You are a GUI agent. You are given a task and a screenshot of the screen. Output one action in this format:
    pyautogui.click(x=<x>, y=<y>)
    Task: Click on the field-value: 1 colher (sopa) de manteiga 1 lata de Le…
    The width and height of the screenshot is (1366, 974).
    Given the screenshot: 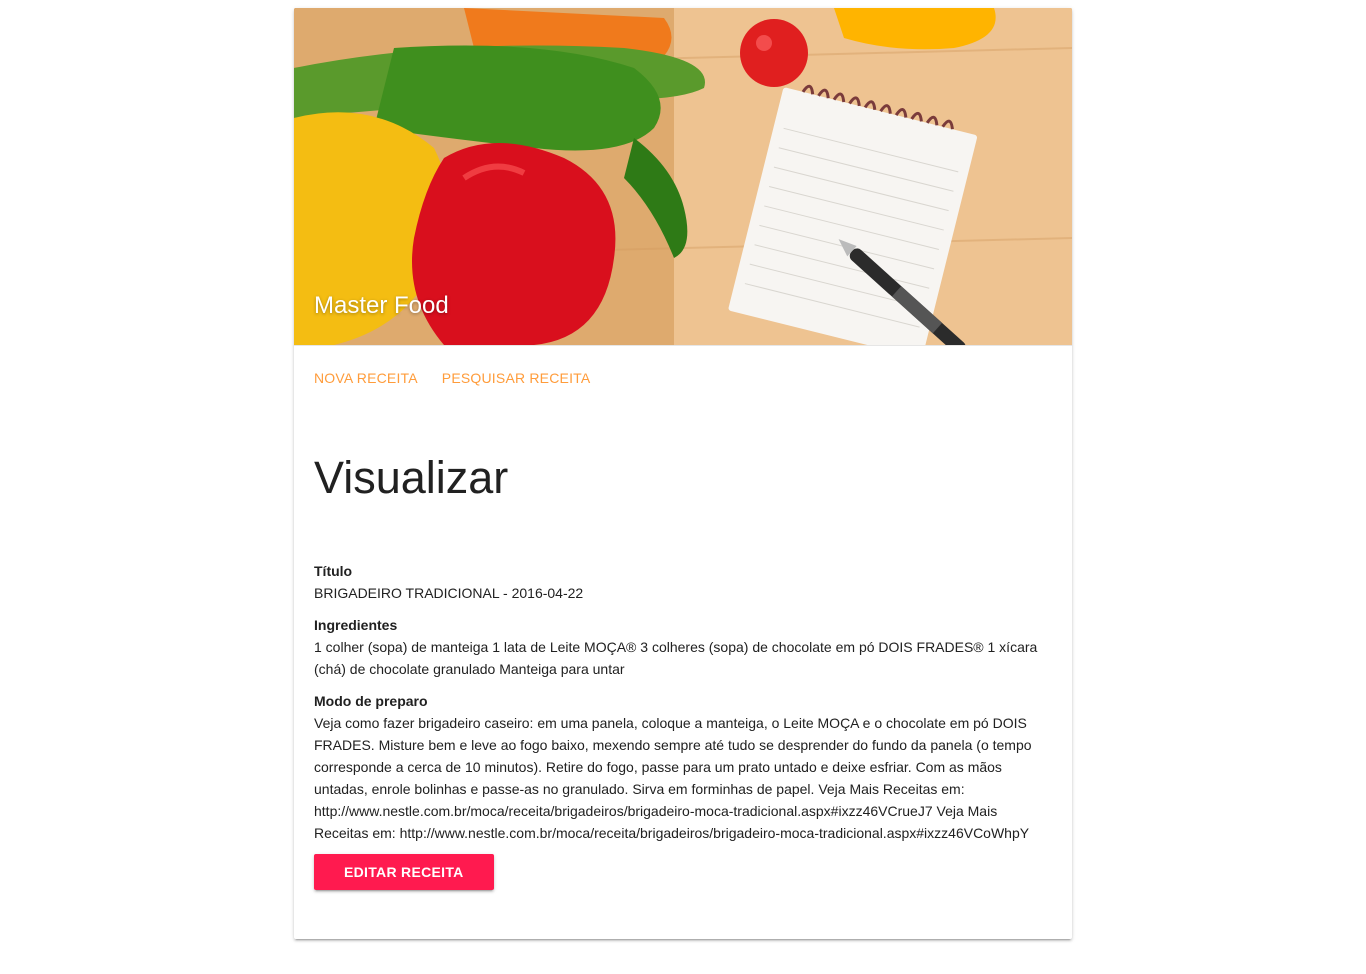 What is the action you would take?
    pyautogui.click(x=676, y=658)
    